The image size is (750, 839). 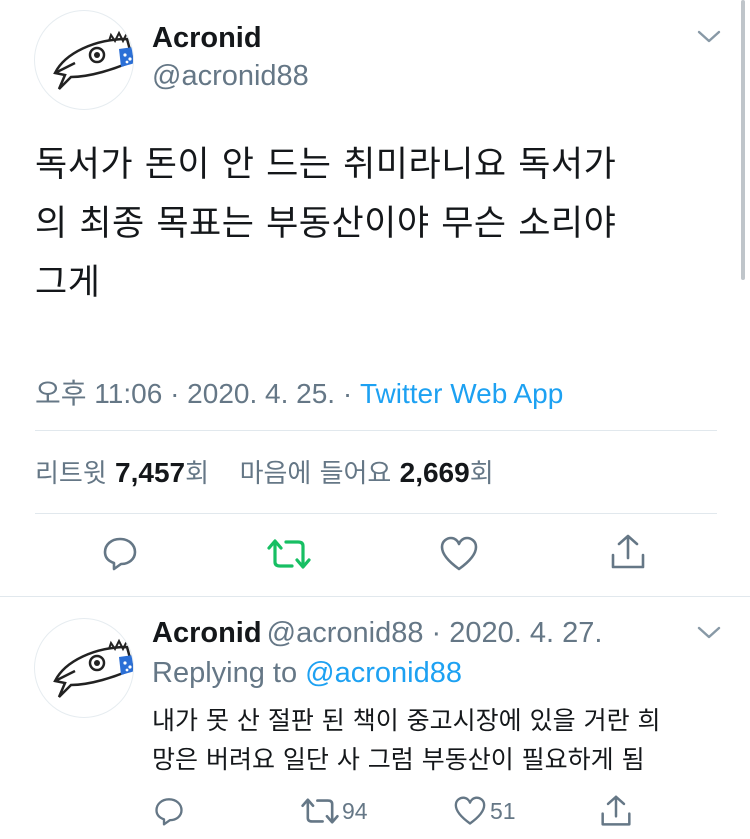 I want to click on handle-and-date: @acronid88 · 2020. 4. 27., so click(x=435, y=633).